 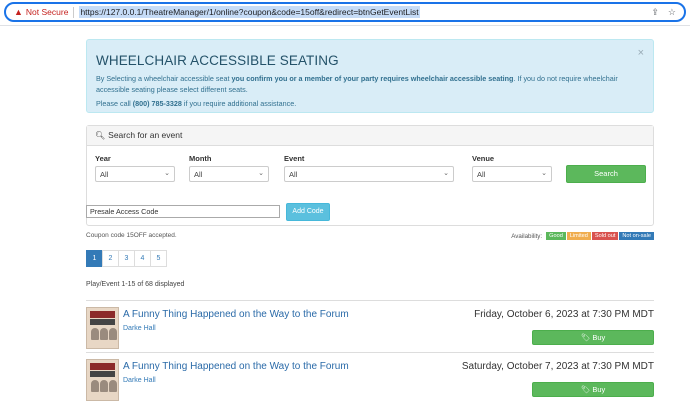 I want to click on share-icon: ⇪, so click(x=655, y=12).